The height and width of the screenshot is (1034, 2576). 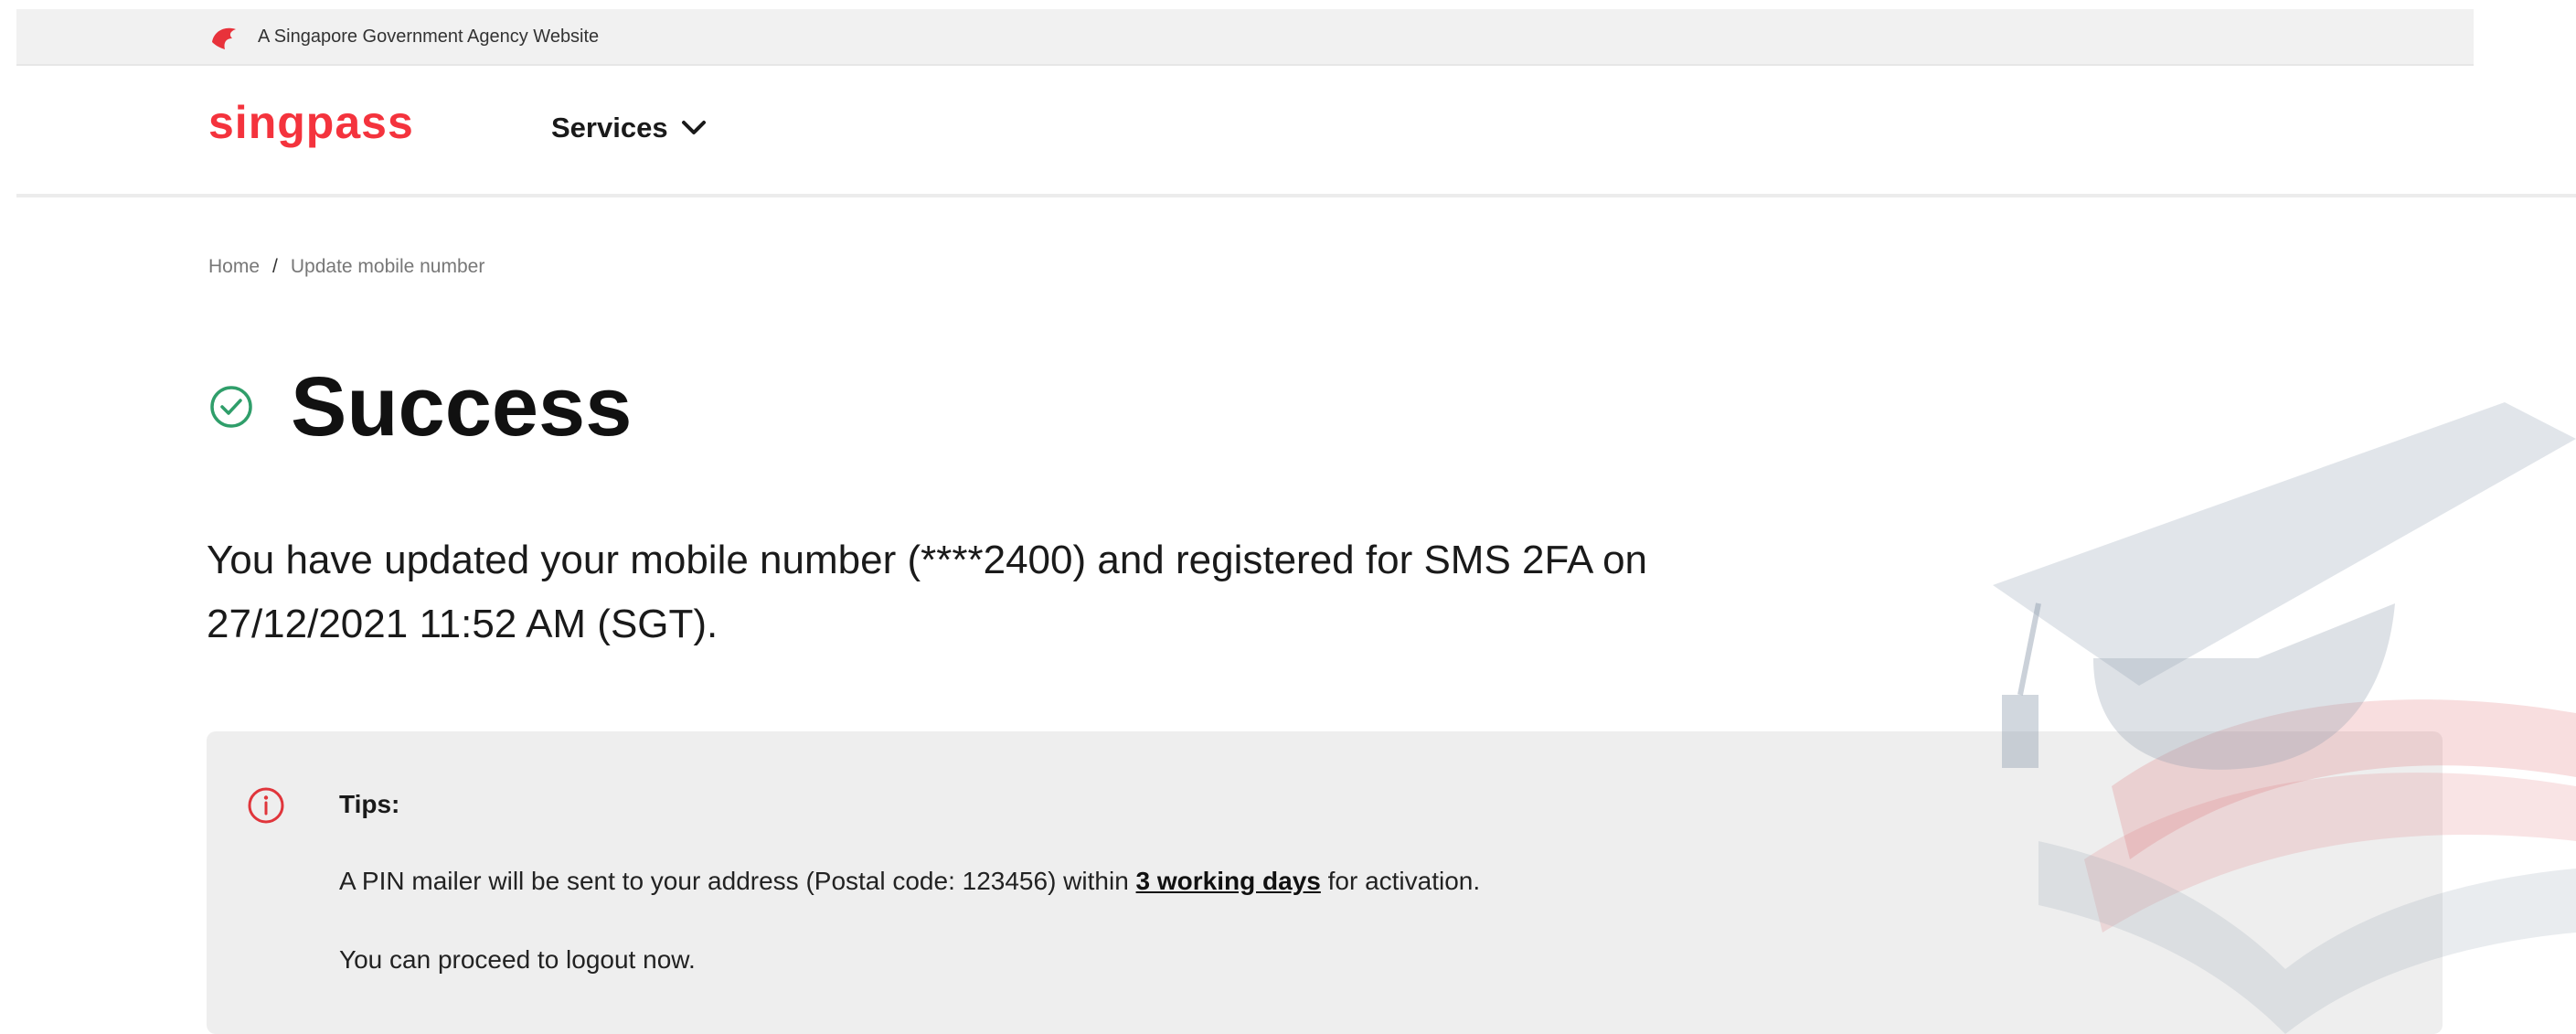 What do you see at coordinates (609, 128) in the screenshot?
I see `services-menu-label: Services` at bounding box center [609, 128].